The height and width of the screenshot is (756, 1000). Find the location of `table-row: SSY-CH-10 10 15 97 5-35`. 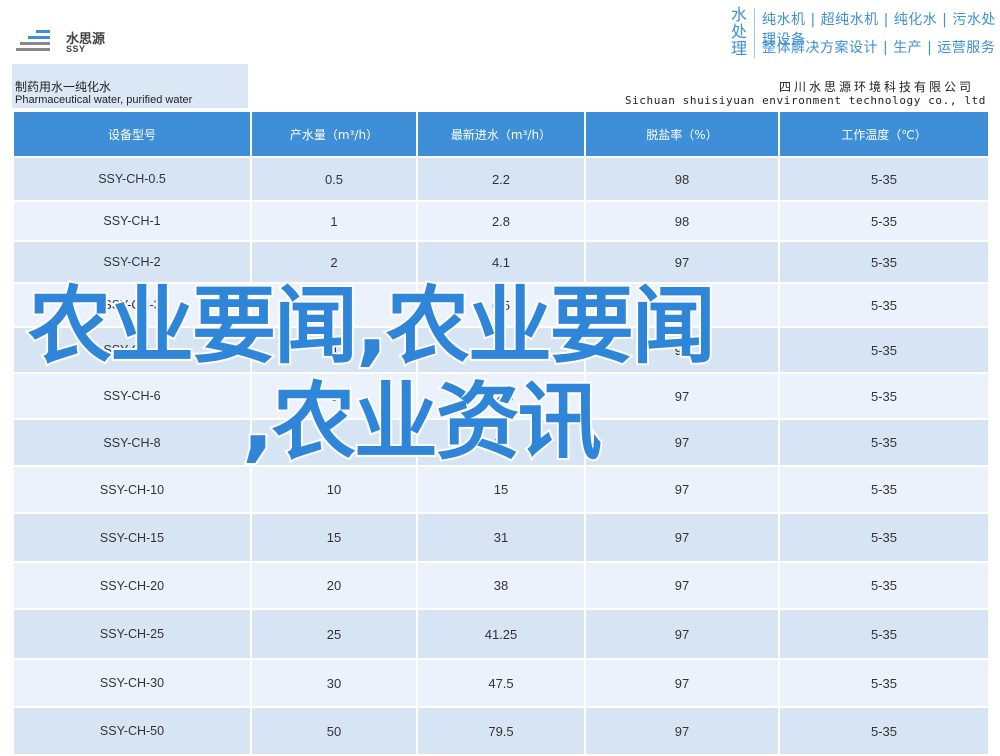

table-row: SSY-CH-10 10 15 97 5-35 is located at coordinates (501, 489).